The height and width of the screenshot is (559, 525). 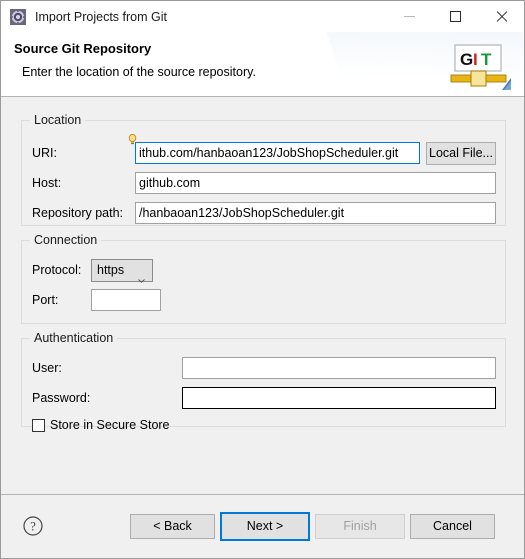 What do you see at coordinates (18, 16) in the screenshot?
I see `eclipse-wizard-icon` at bounding box center [18, 16].